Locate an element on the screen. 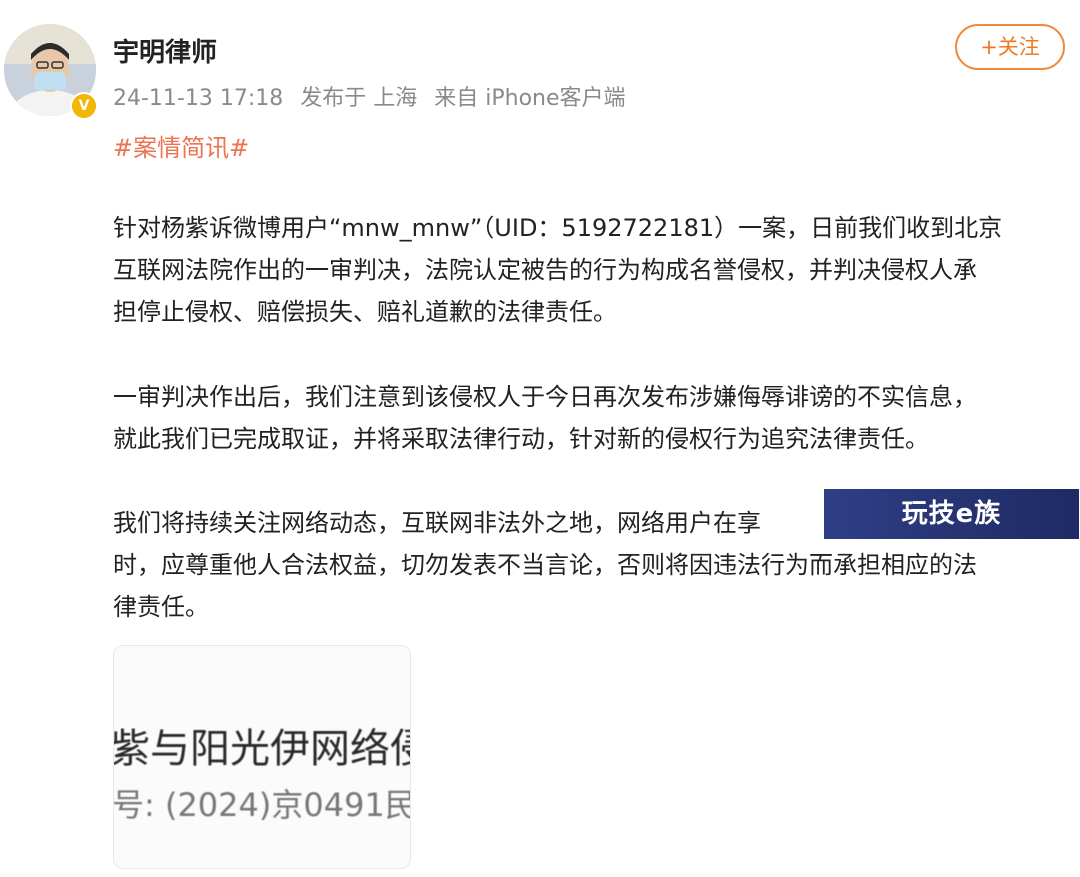 The image size is (1080, 877). thumbnail-text-line: 紫与阳光伊网络侵 is located at coordinates (262, 749).